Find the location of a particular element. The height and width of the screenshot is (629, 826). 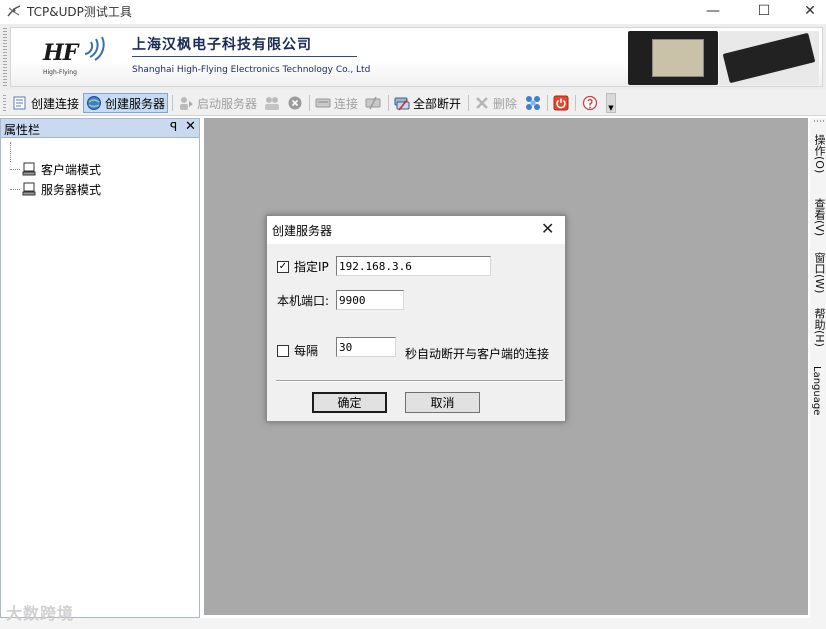

help-button is located at coordinates (590, 103).